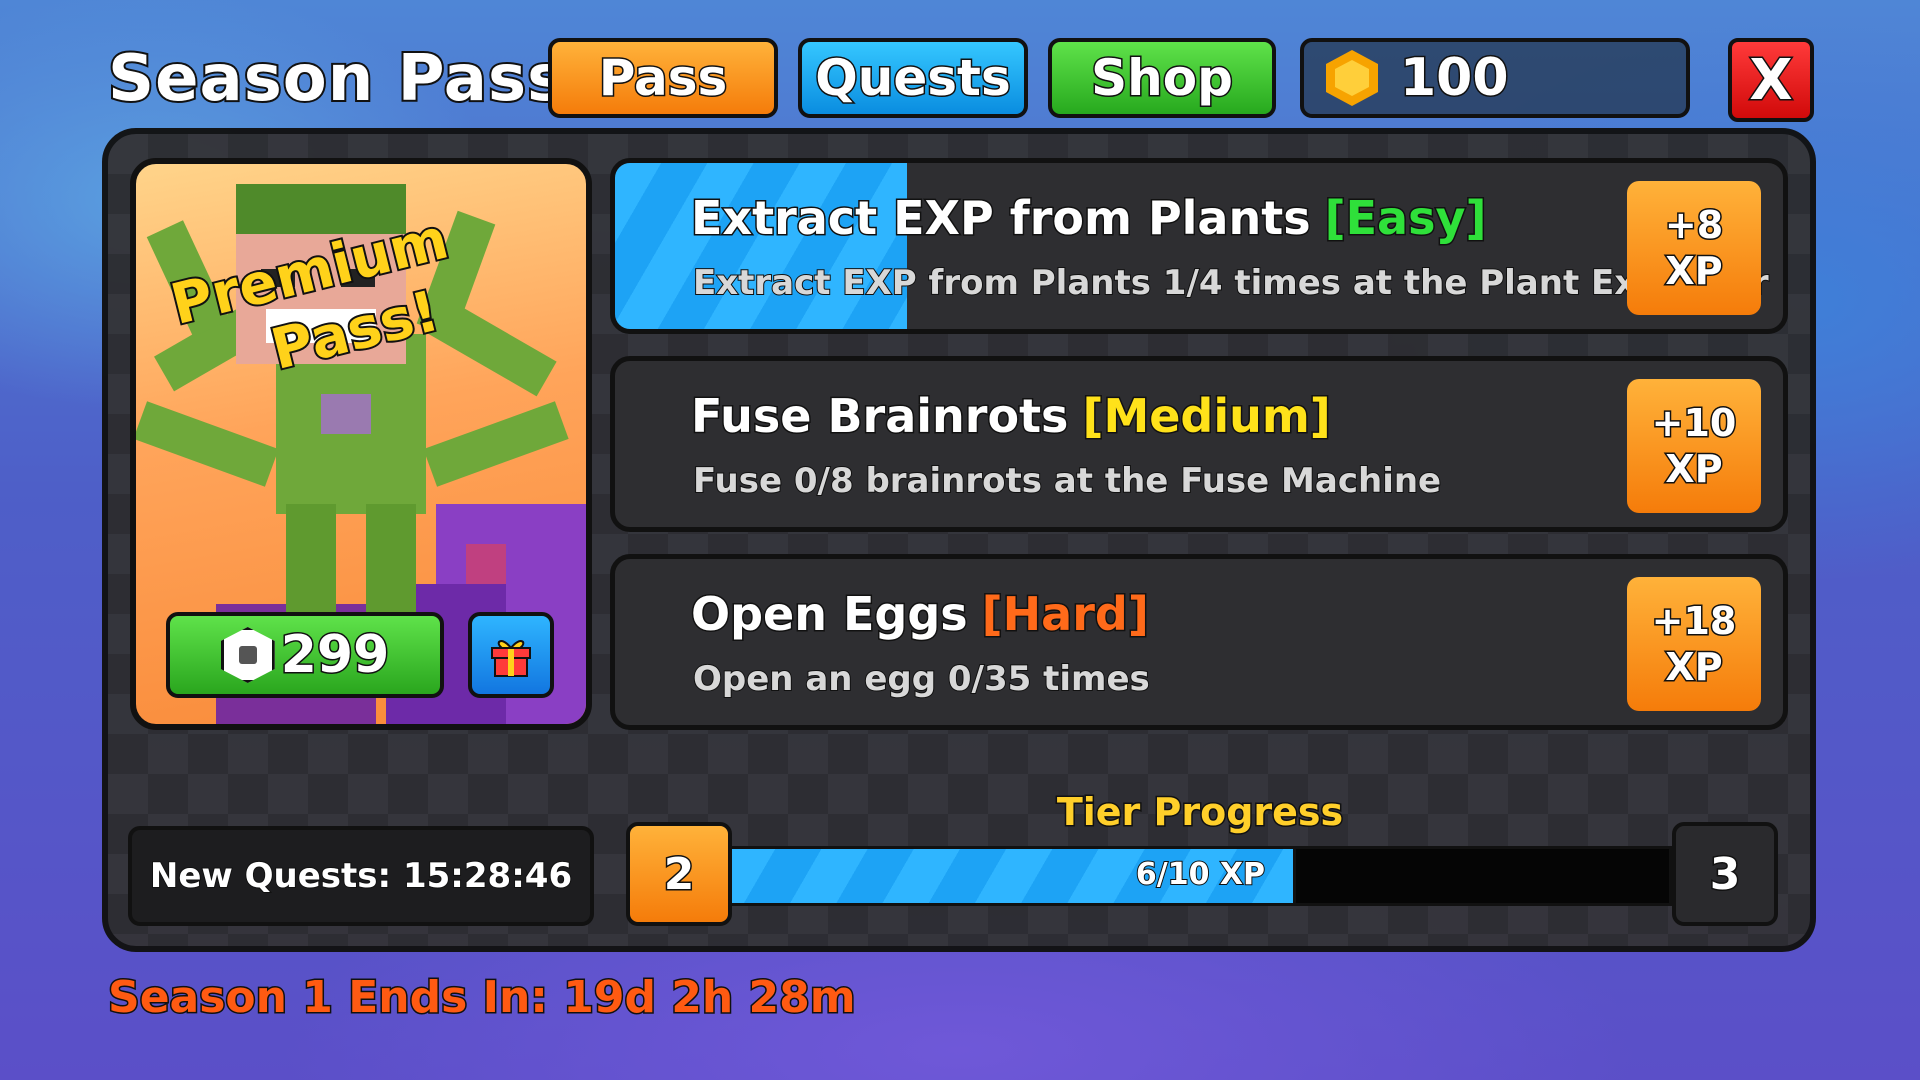 The image size is (1920, 1080). I want to click on buy-premium-button: 299, so click(305, 655).